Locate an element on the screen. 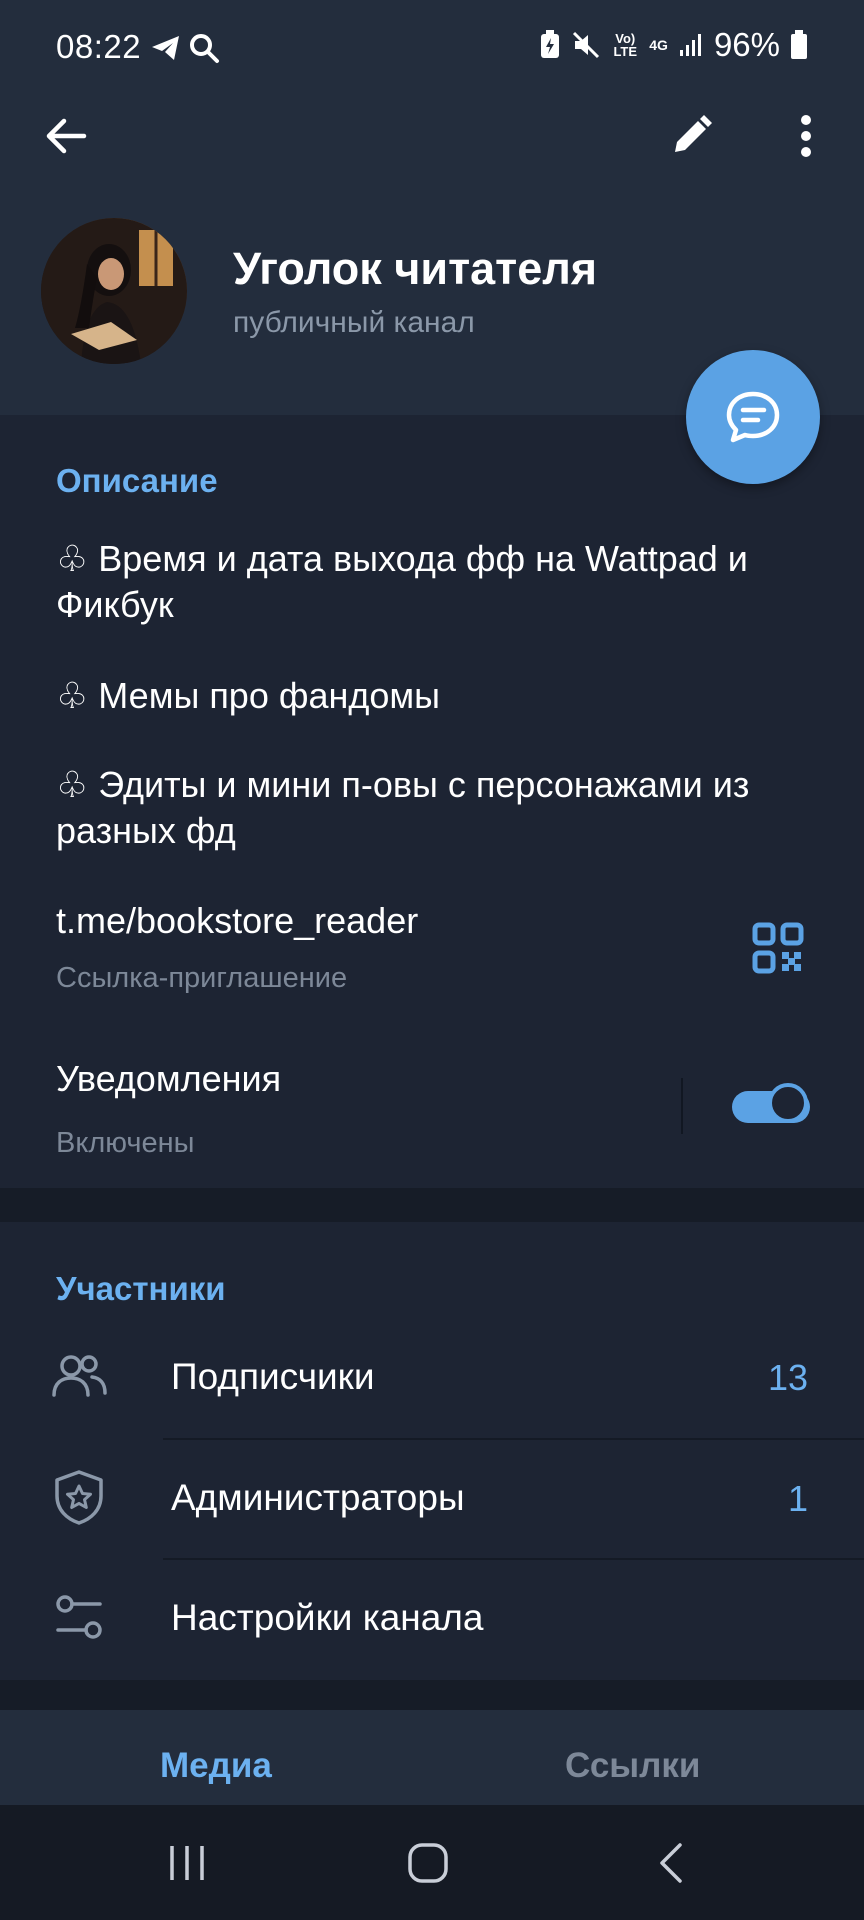 The width and height of the screenshot is (864, 1920). battery-icon is located at coordinates (799, 44).